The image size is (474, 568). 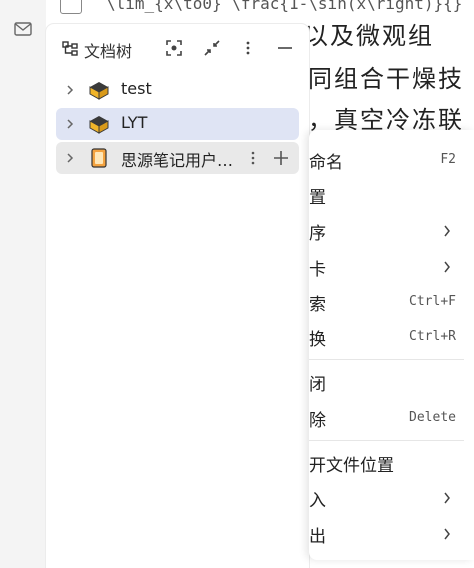 What do you see at coordinates (212, 48) in the screenshot?
I see `collapse-icon` at bounding box center [212, 48].